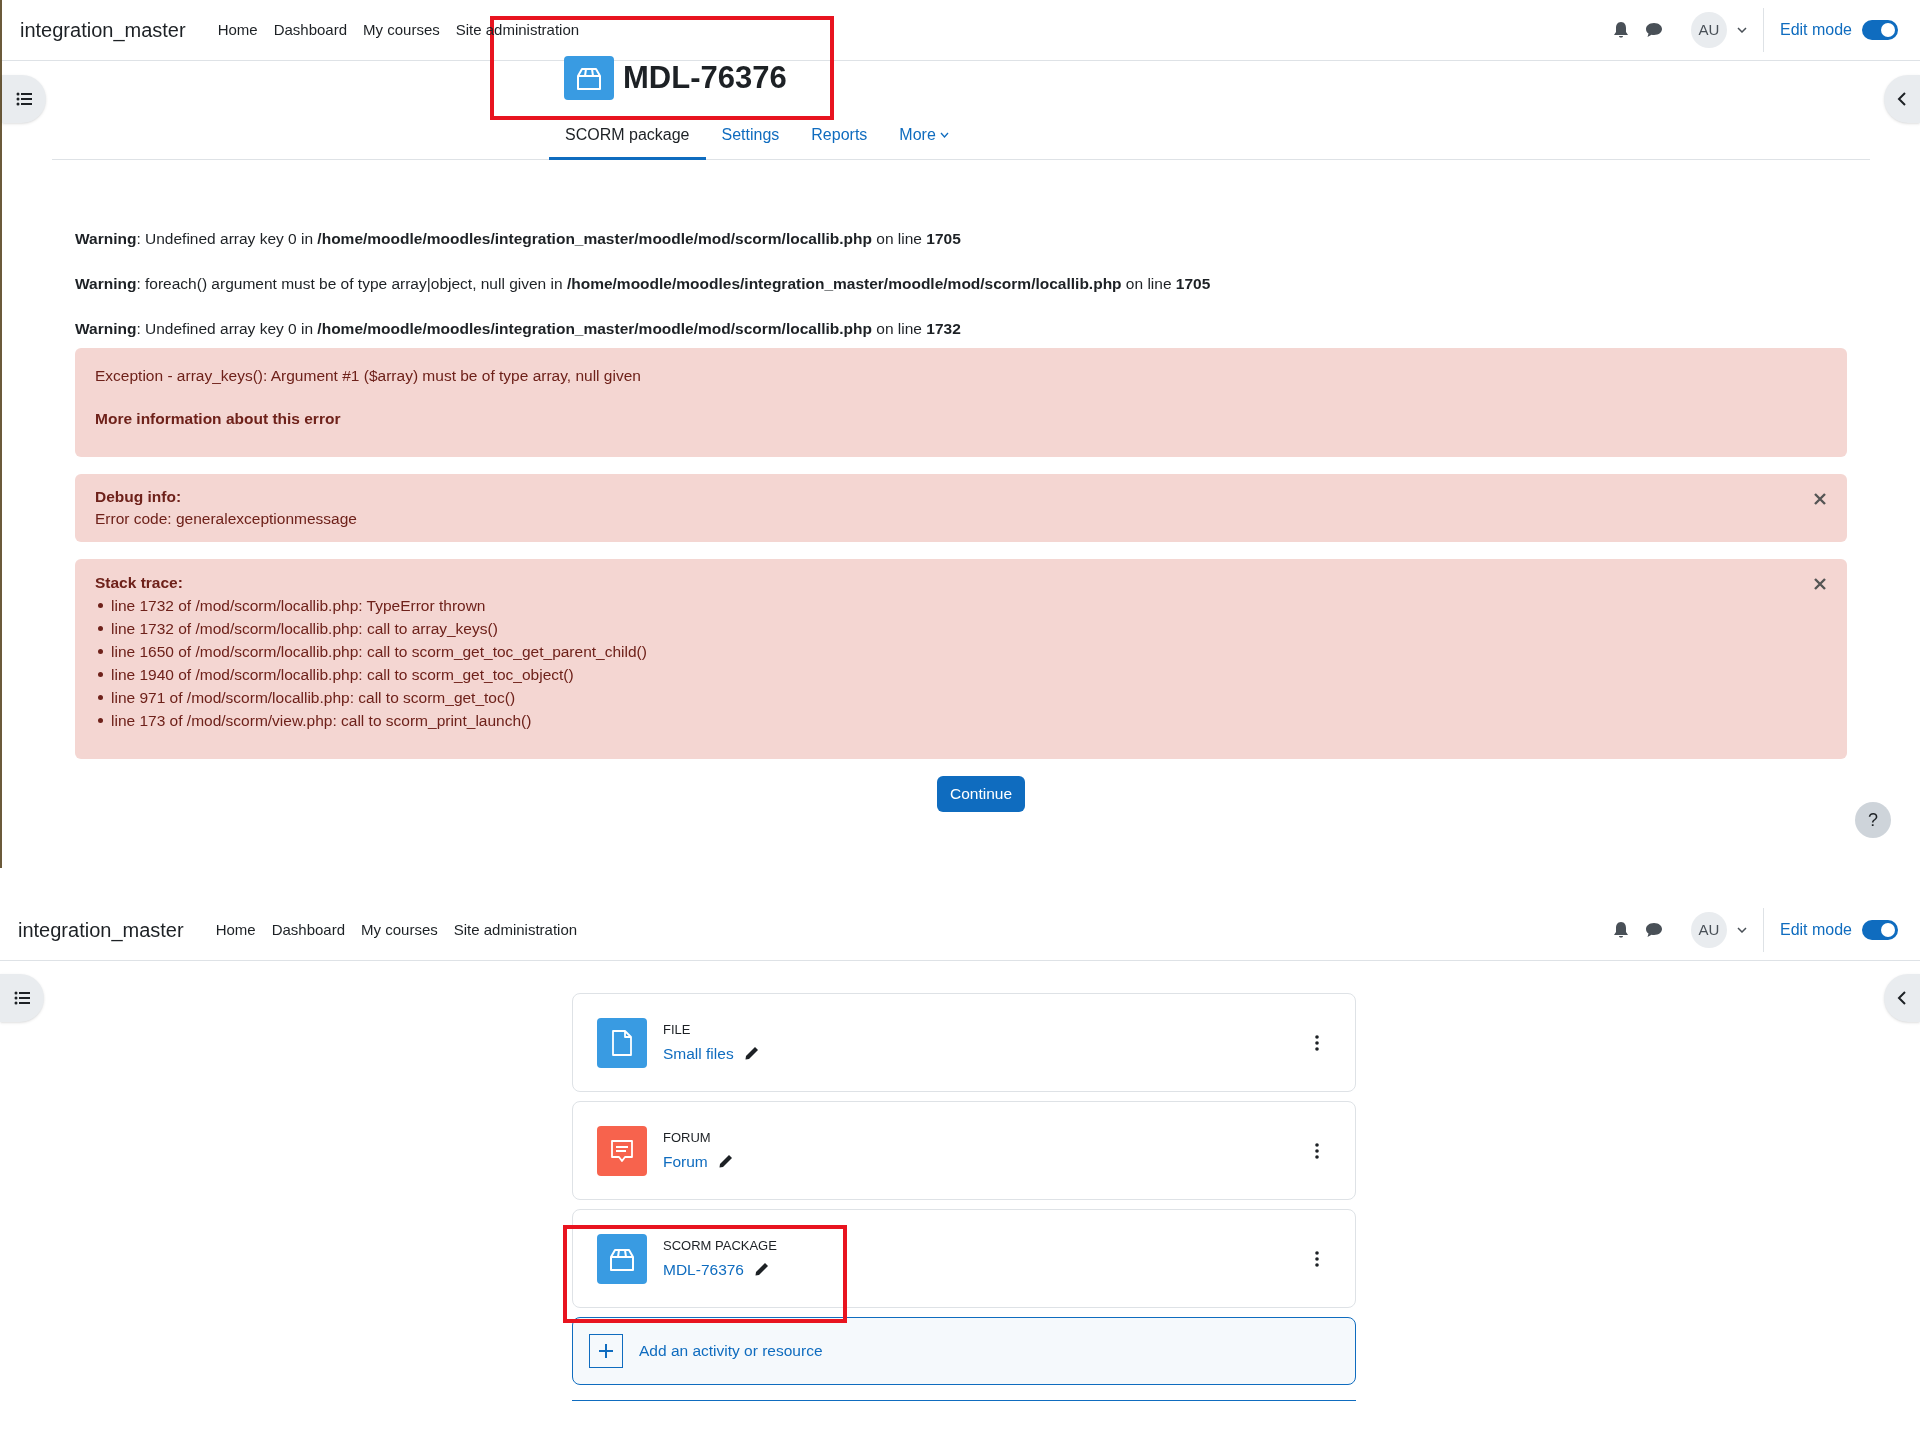 This screenshot has width=1920, height=1448. Describe the element at coordinates (379, 652) in the screenshot. I see `stack-line: line 1650 of /mod/scorm/locallib.php: call to scorm_get_toc_get_parent_child()` at that location.